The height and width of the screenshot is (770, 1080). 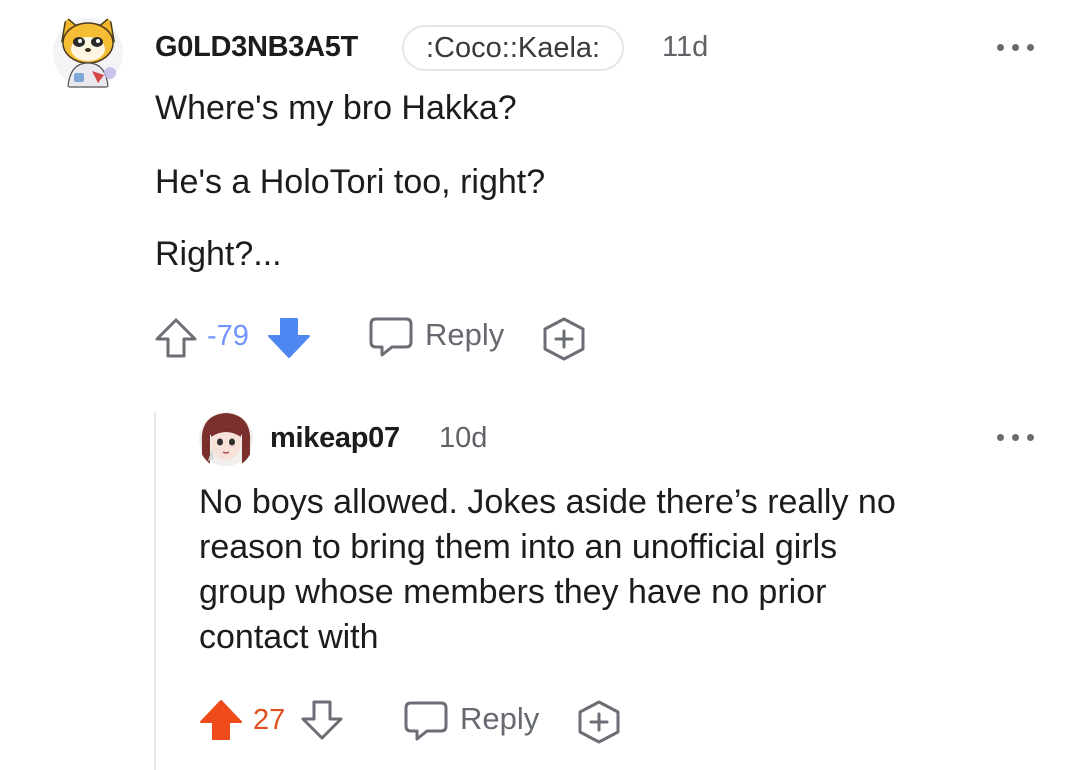 I want to click on comment-age: 11d, so click(x=685, y=47).